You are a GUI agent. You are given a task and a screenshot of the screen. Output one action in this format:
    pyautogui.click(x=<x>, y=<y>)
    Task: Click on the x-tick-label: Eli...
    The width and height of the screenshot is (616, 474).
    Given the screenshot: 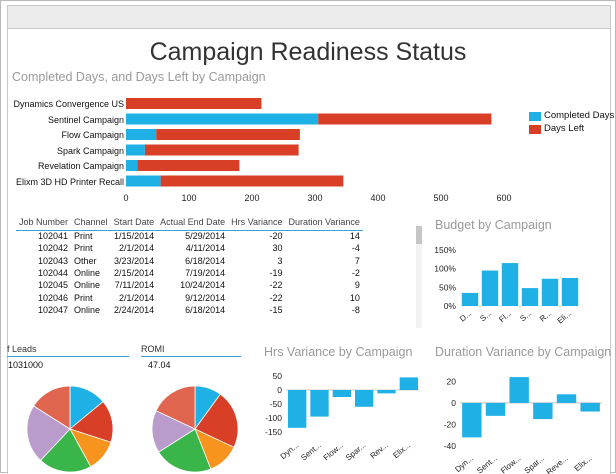 What is the action you would take?
    pyautogui.click(x=565, y=317)
    